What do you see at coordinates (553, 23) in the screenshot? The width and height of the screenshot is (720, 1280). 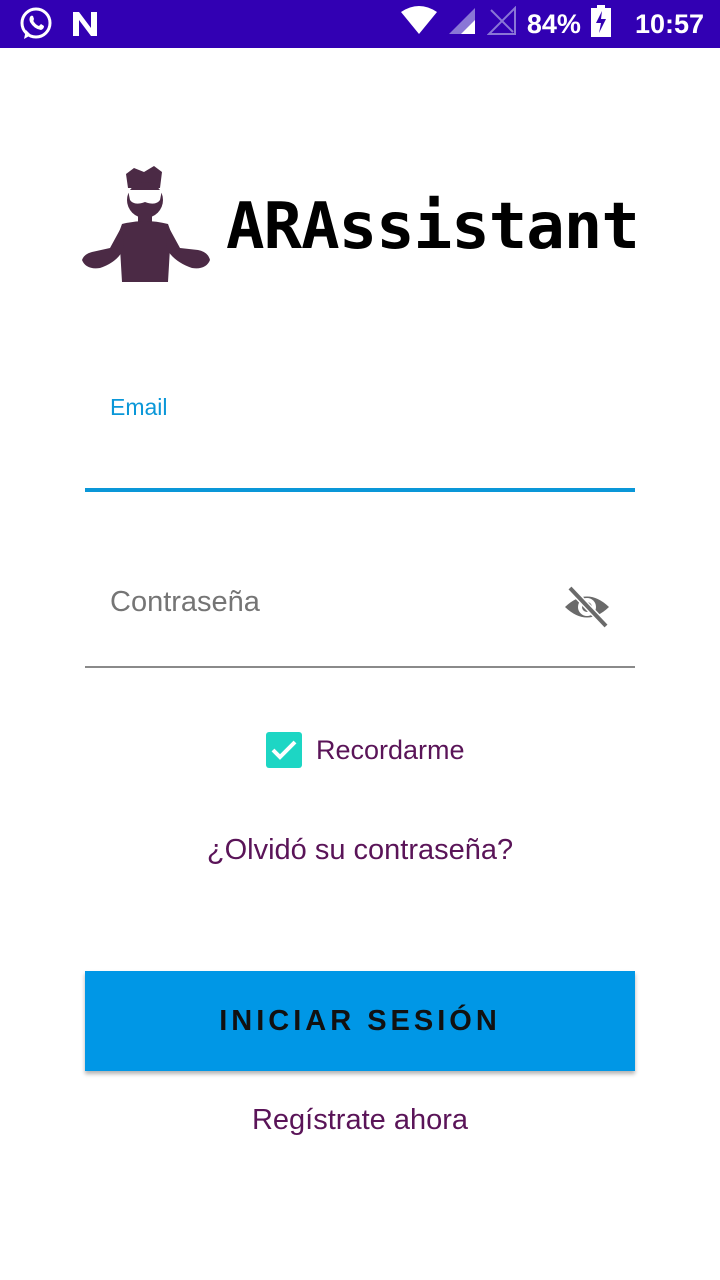 I see `battery-level: 84%` at bounding box center [553, 23].